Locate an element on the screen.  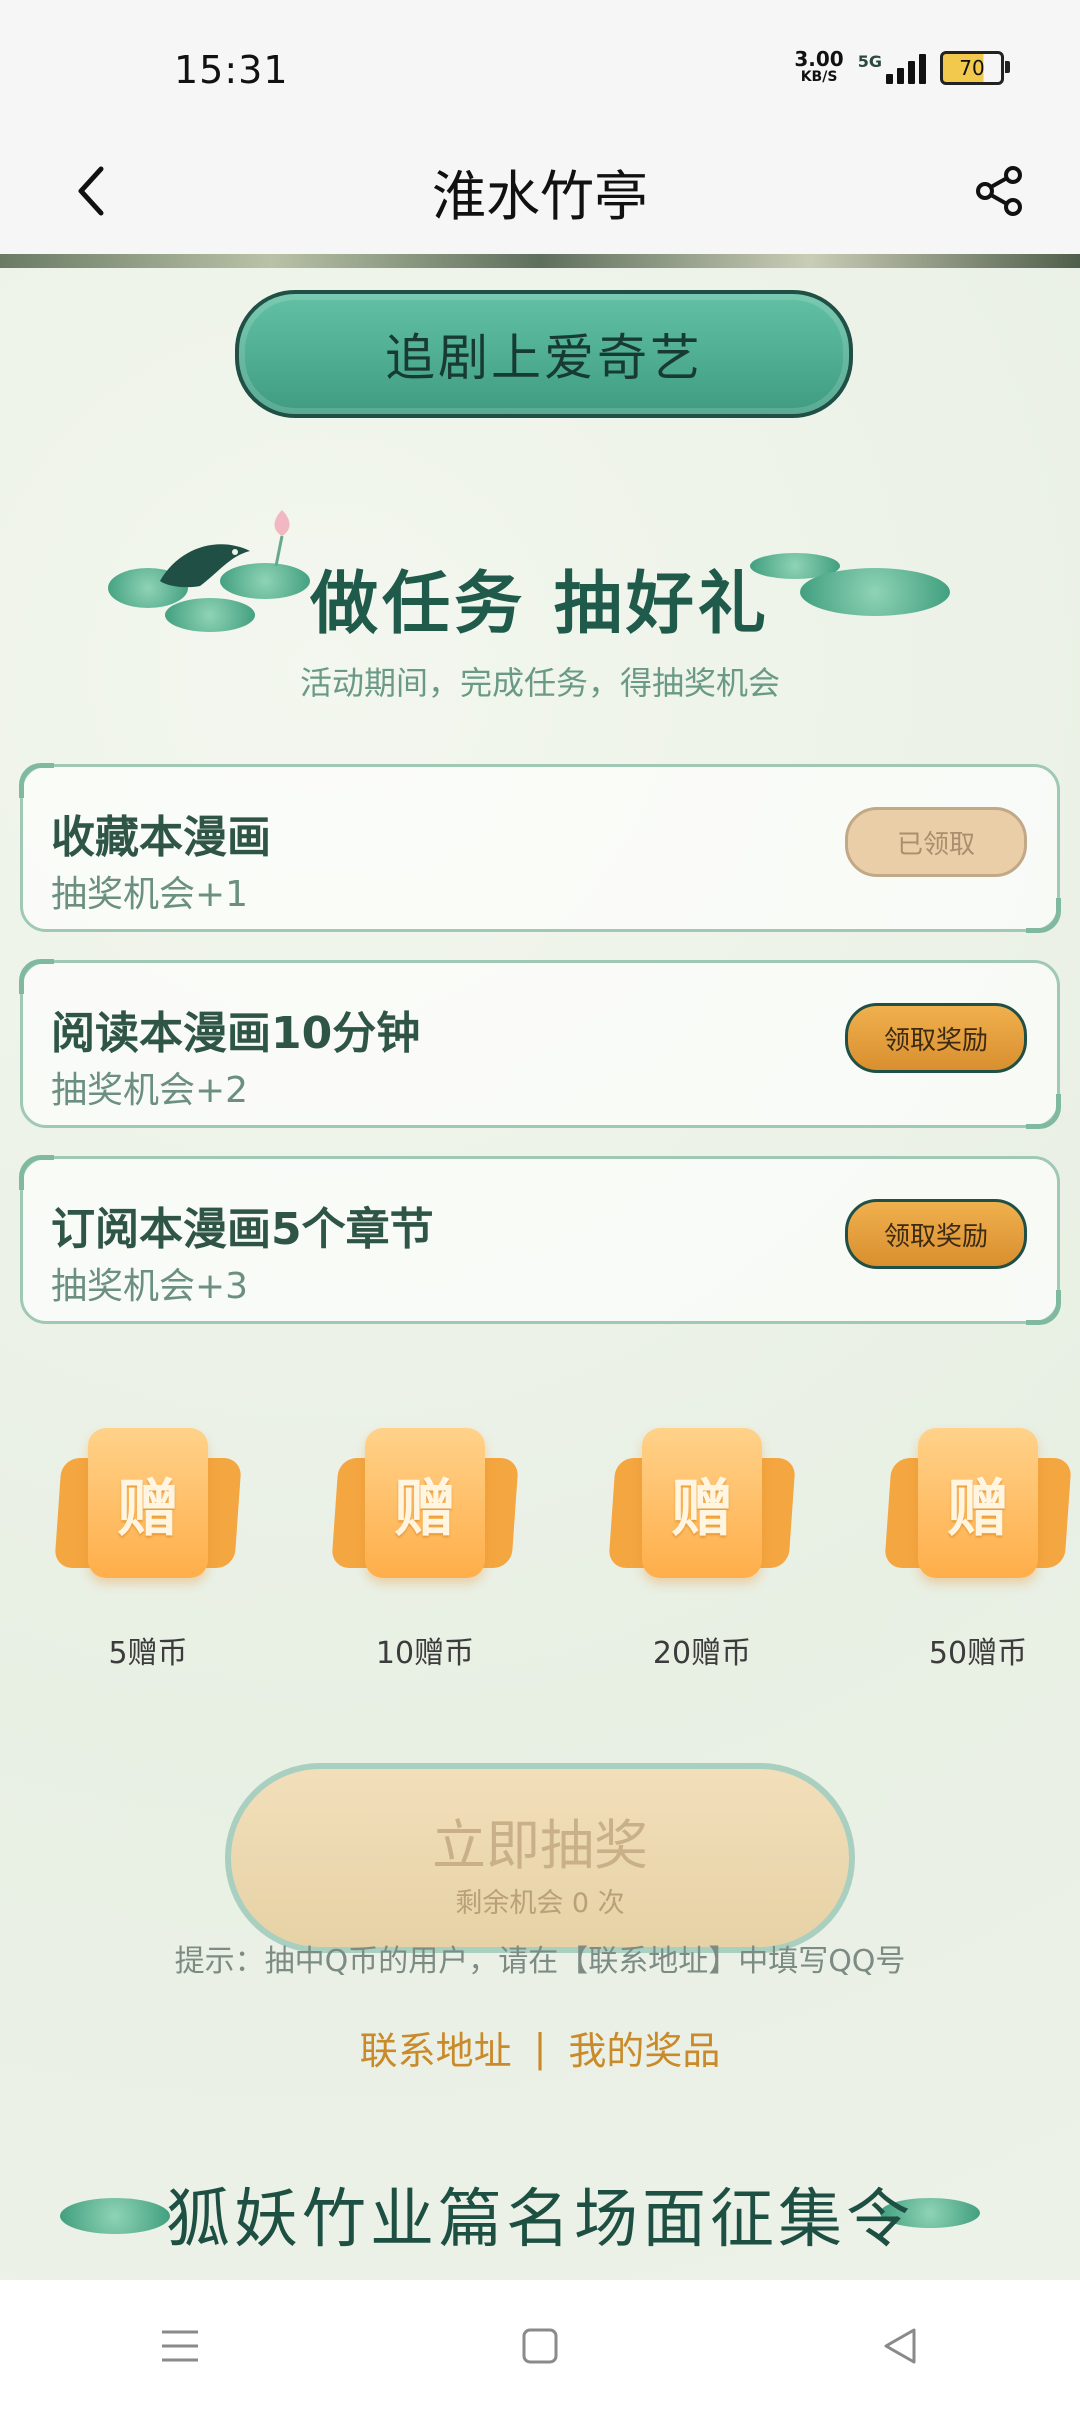
prize-list: 赠 5赠币 赠 10赠币 赠 20赠币 赠 50赠币 is located at coordinates (540, 1553).